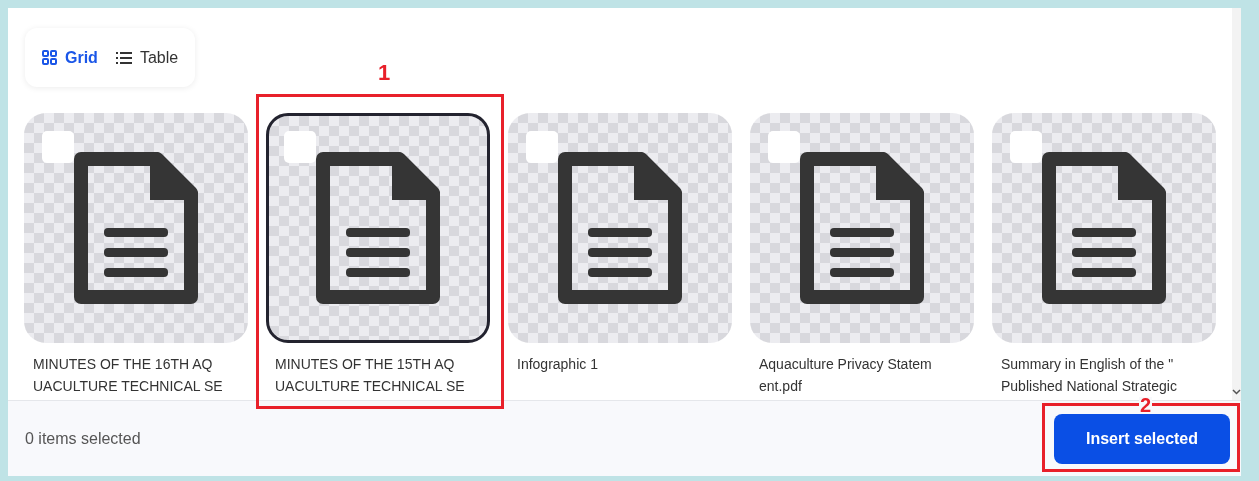  I want to click on file-name: Aquaculture Privacy Statem ent.pdf, so click(845, 375).